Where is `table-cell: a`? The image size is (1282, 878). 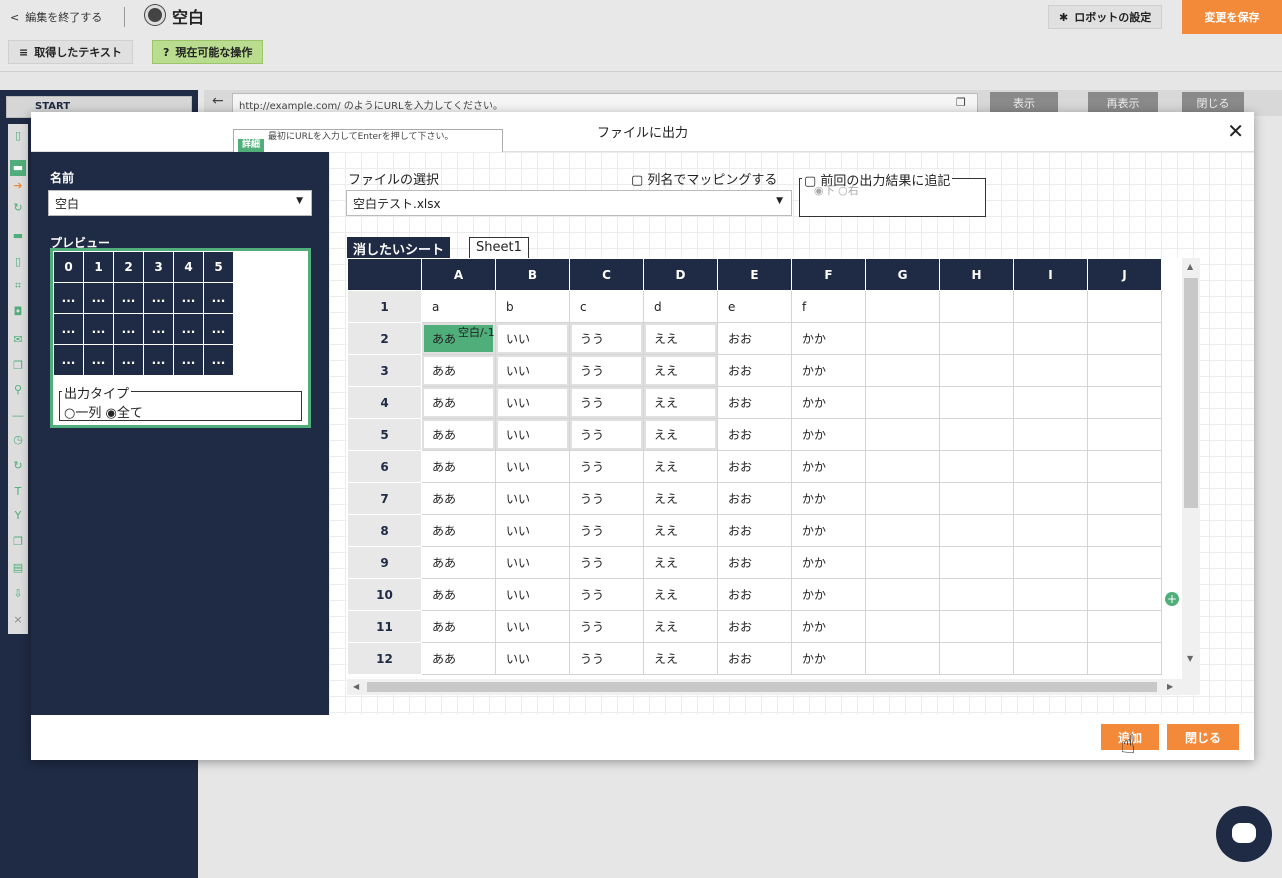 table-cell: a is located at coordinates (458, 306).